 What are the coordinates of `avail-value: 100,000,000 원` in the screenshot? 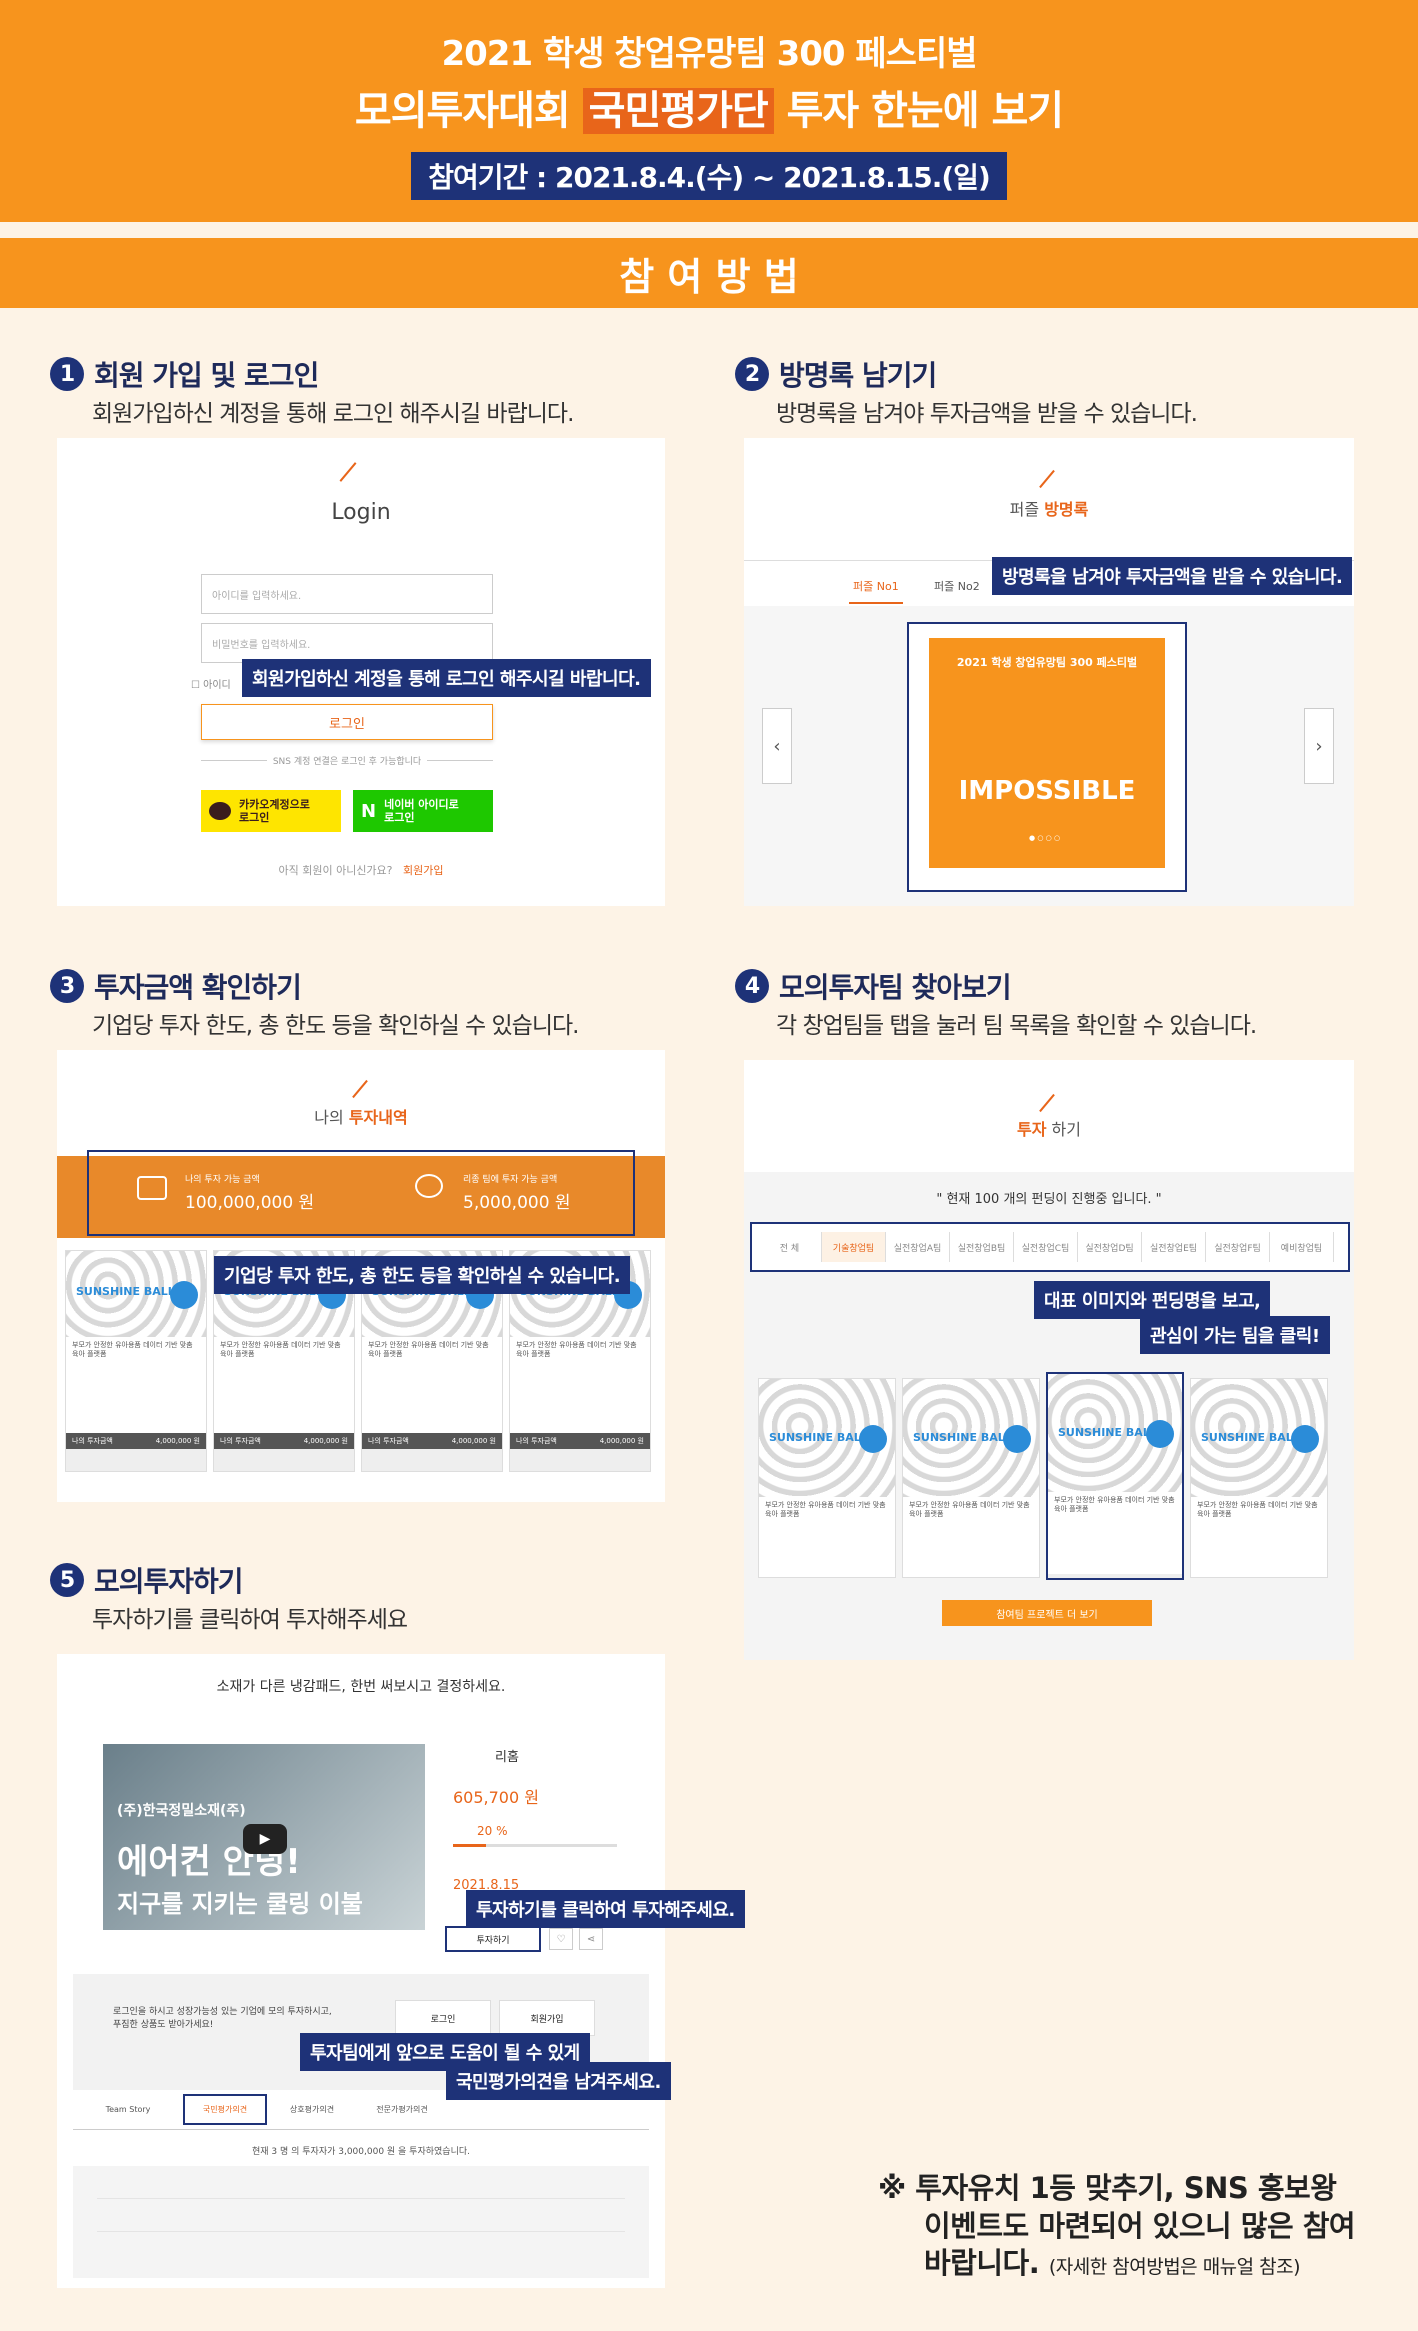 It's located at (250, 1203).